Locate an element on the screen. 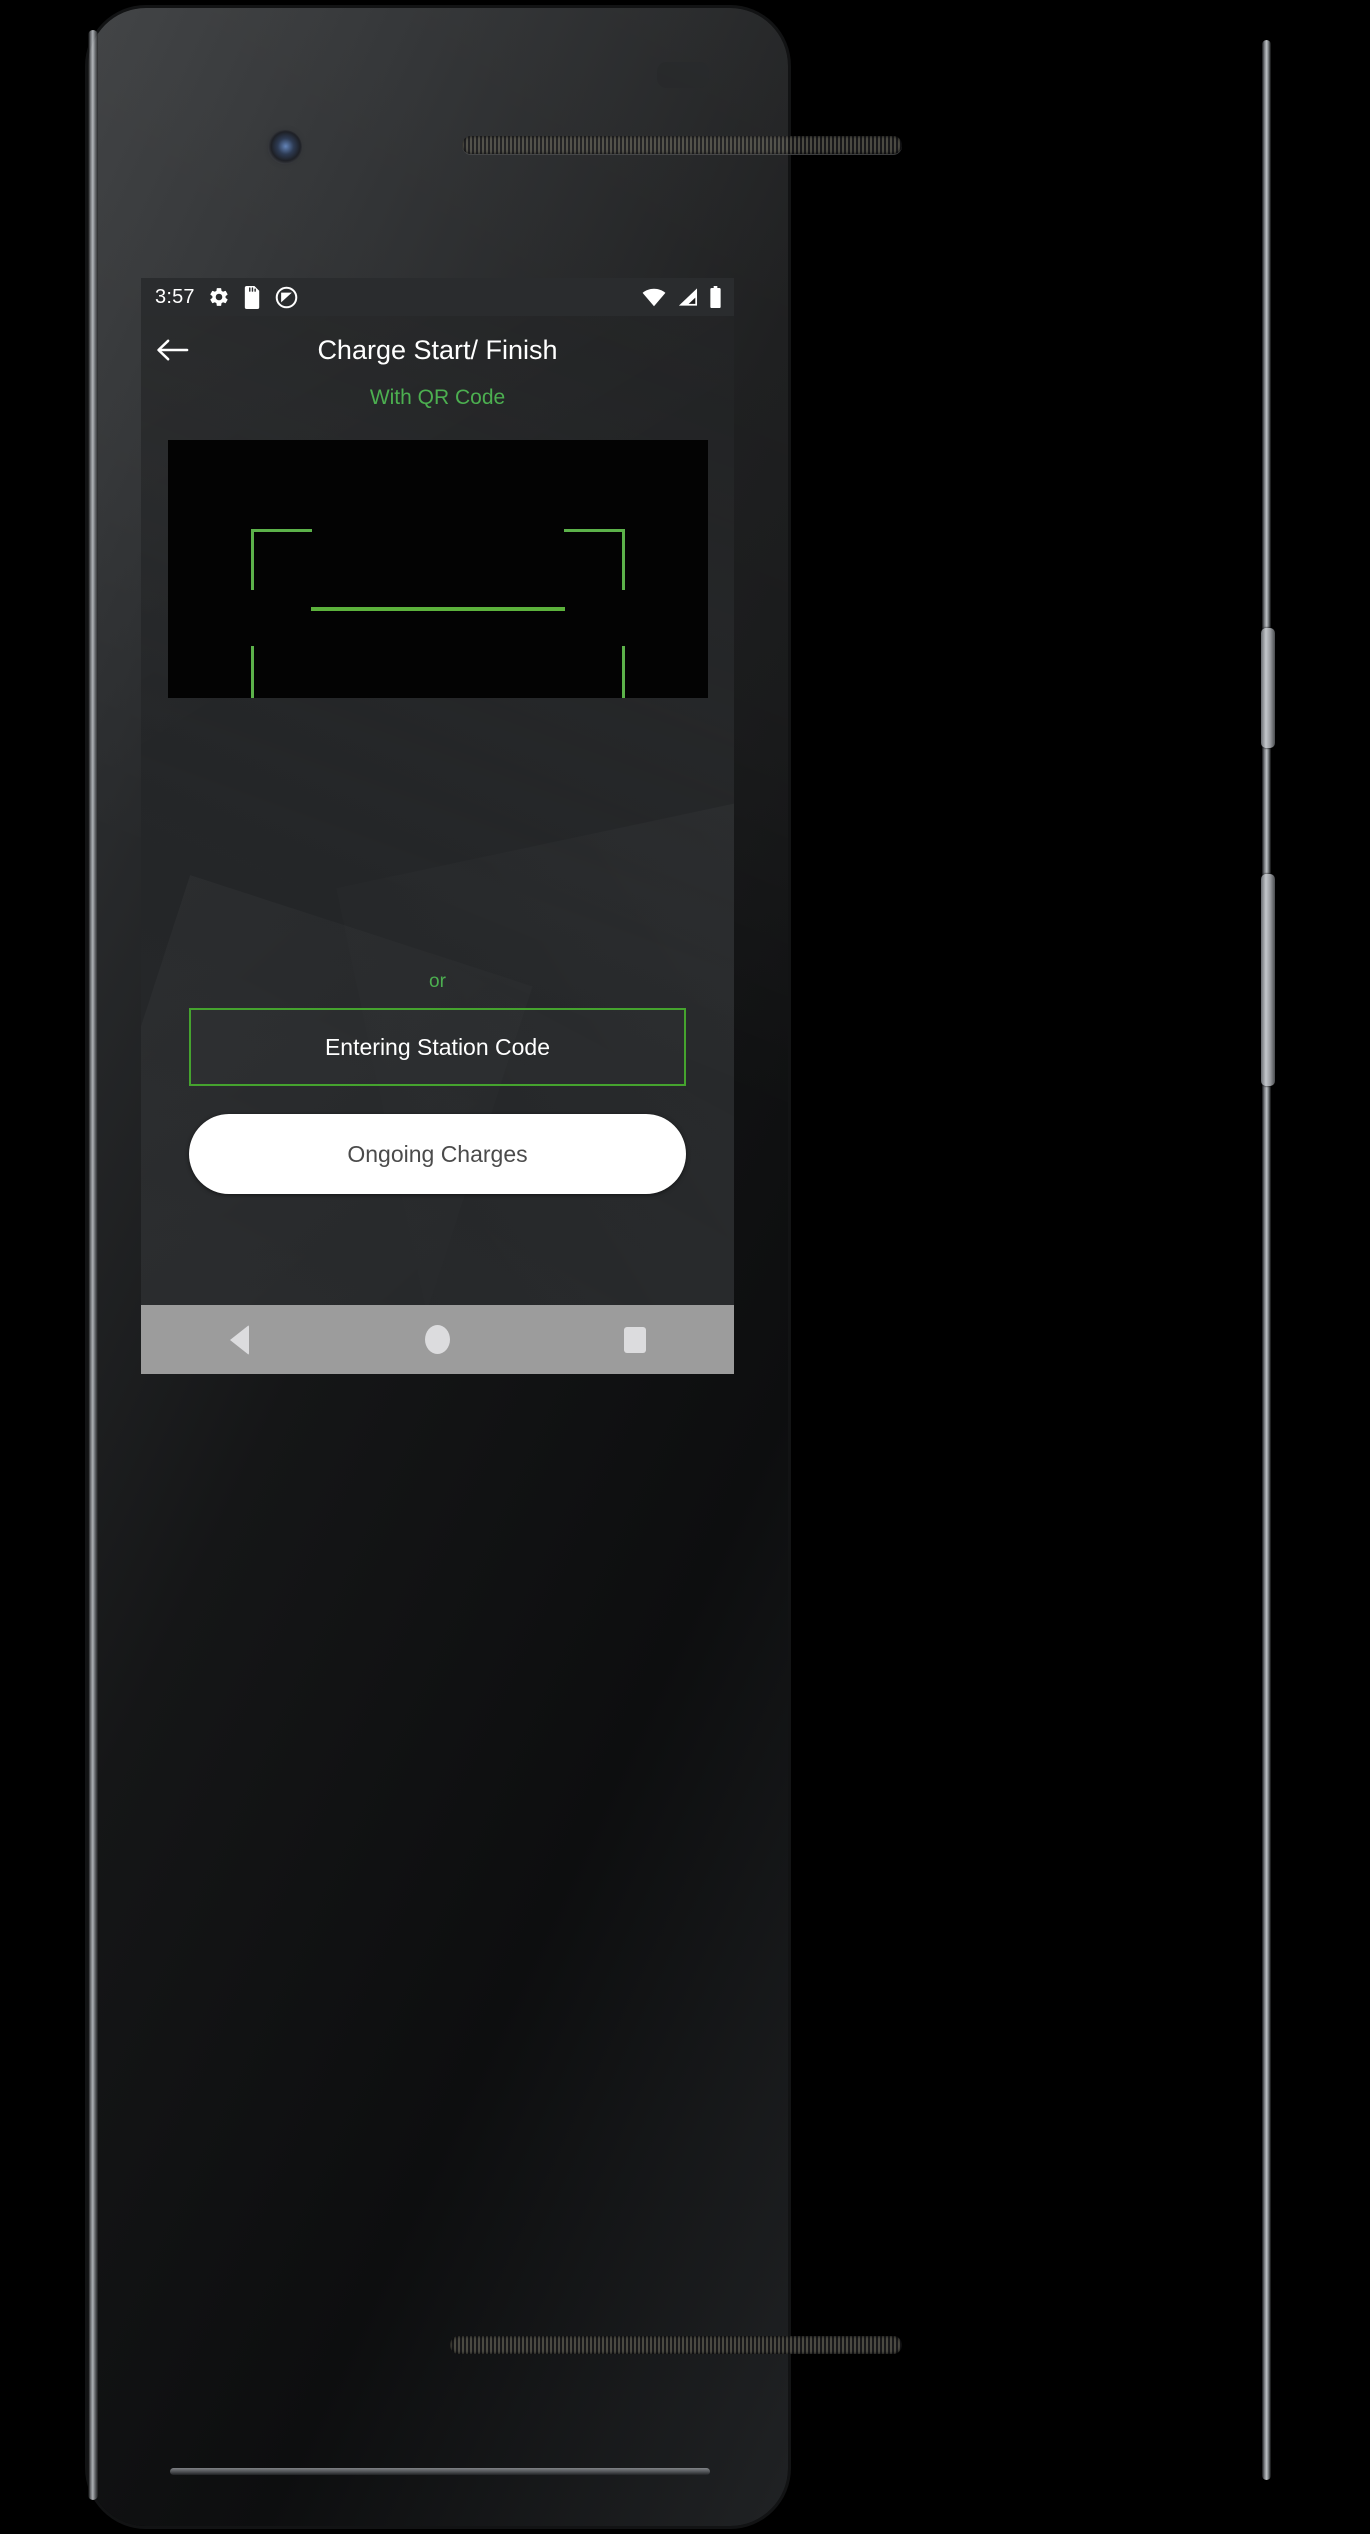 This screenshot has height=2534, width=1370. scan-corner-top-left is located at coordinates (281, 559).